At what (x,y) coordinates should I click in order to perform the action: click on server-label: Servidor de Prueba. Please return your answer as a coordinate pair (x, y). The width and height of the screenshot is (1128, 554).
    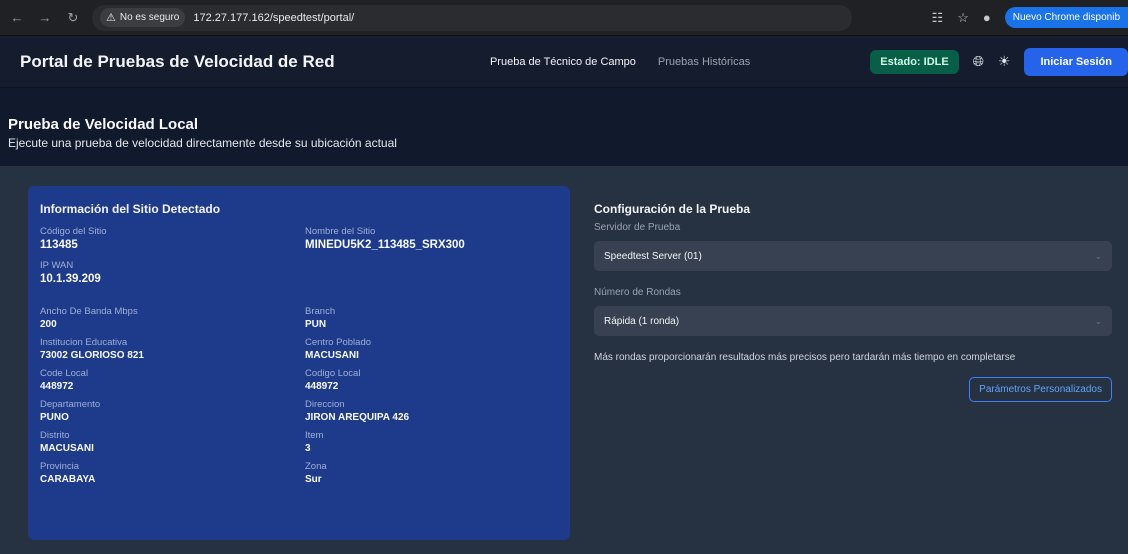
    Looking at the image, I should click on (637, 227).